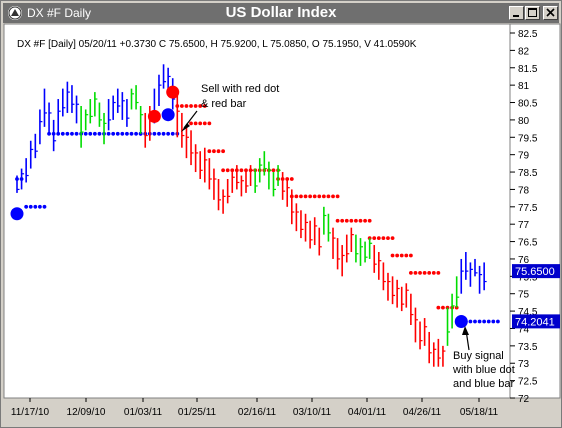  Describe the element at coordinates (312, 412) in the screenshot. I see `x-tick-label: 03/10/11` at that location.